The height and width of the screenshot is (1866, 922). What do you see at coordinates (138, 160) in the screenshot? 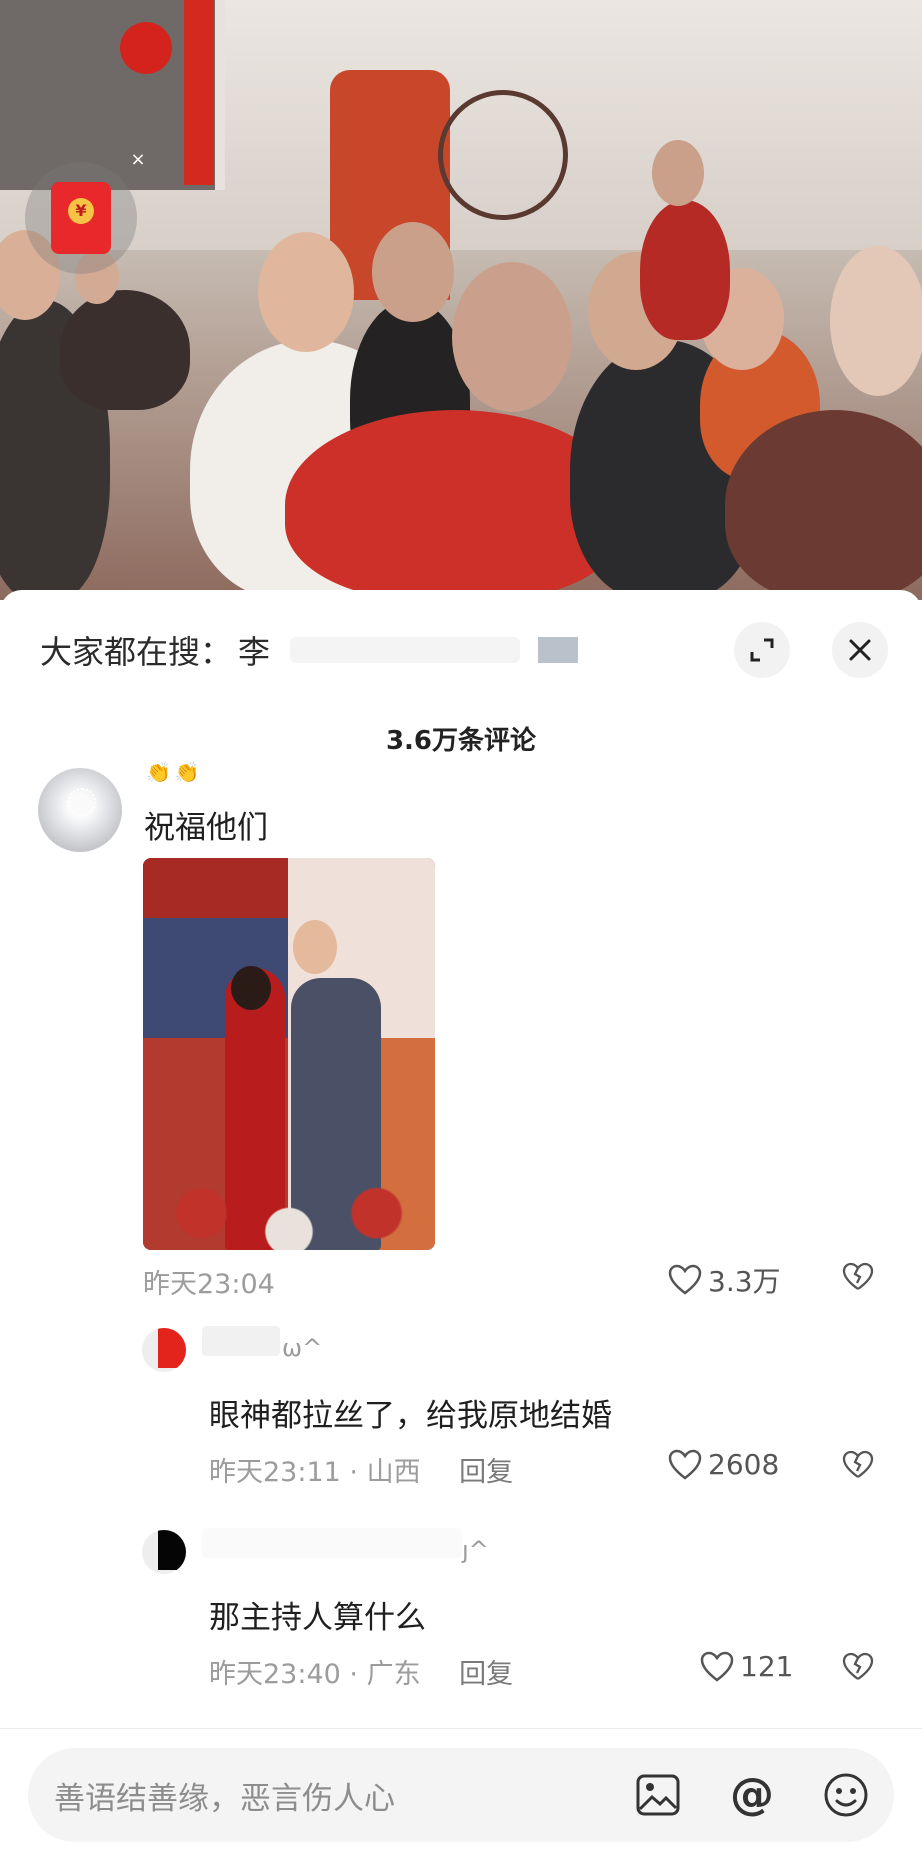
I see `red-packet-close-icon: ×` at bounding box center [138, 160].